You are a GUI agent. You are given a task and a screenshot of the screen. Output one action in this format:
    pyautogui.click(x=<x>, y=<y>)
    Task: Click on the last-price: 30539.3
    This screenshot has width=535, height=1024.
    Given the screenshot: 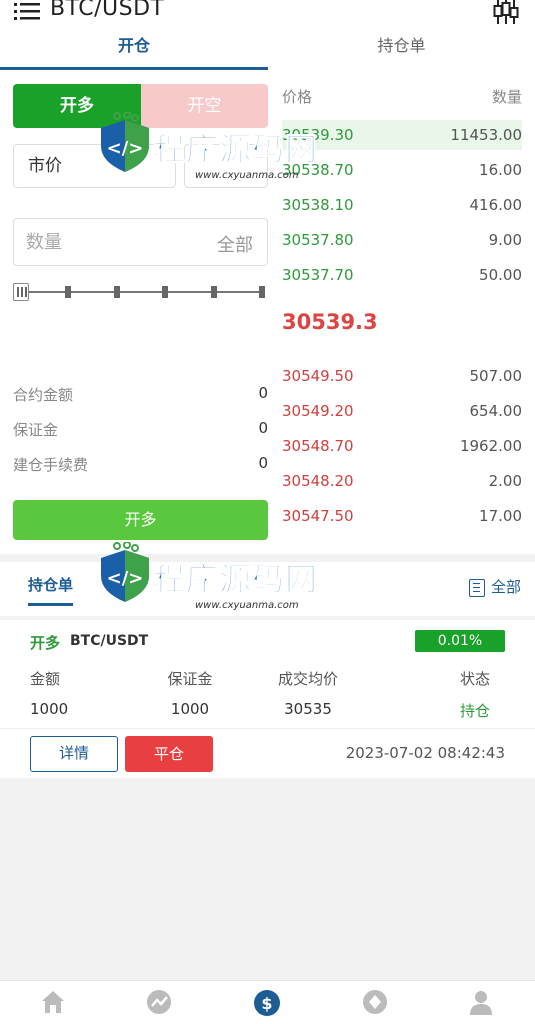 What is the action you would take?
    pyautogui.click(x=330, y=322)
    